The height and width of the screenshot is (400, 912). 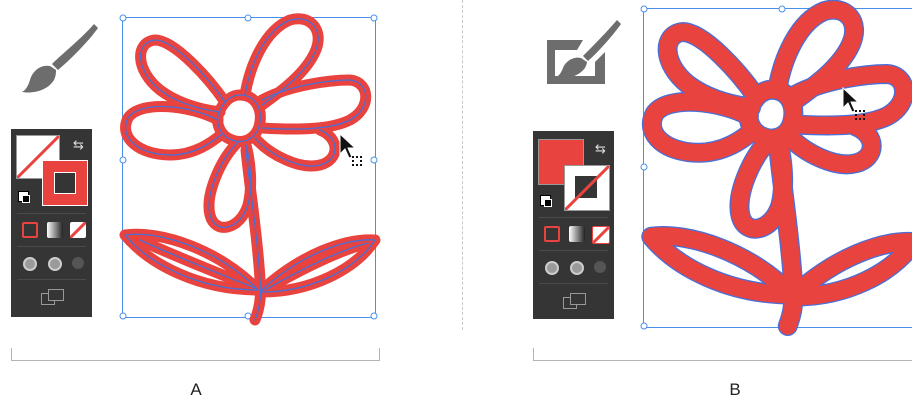 What do you see at coordinates (735, 389) in the screenshot?
I see `panel-b-caption: B` at bounding box center [735, 389].